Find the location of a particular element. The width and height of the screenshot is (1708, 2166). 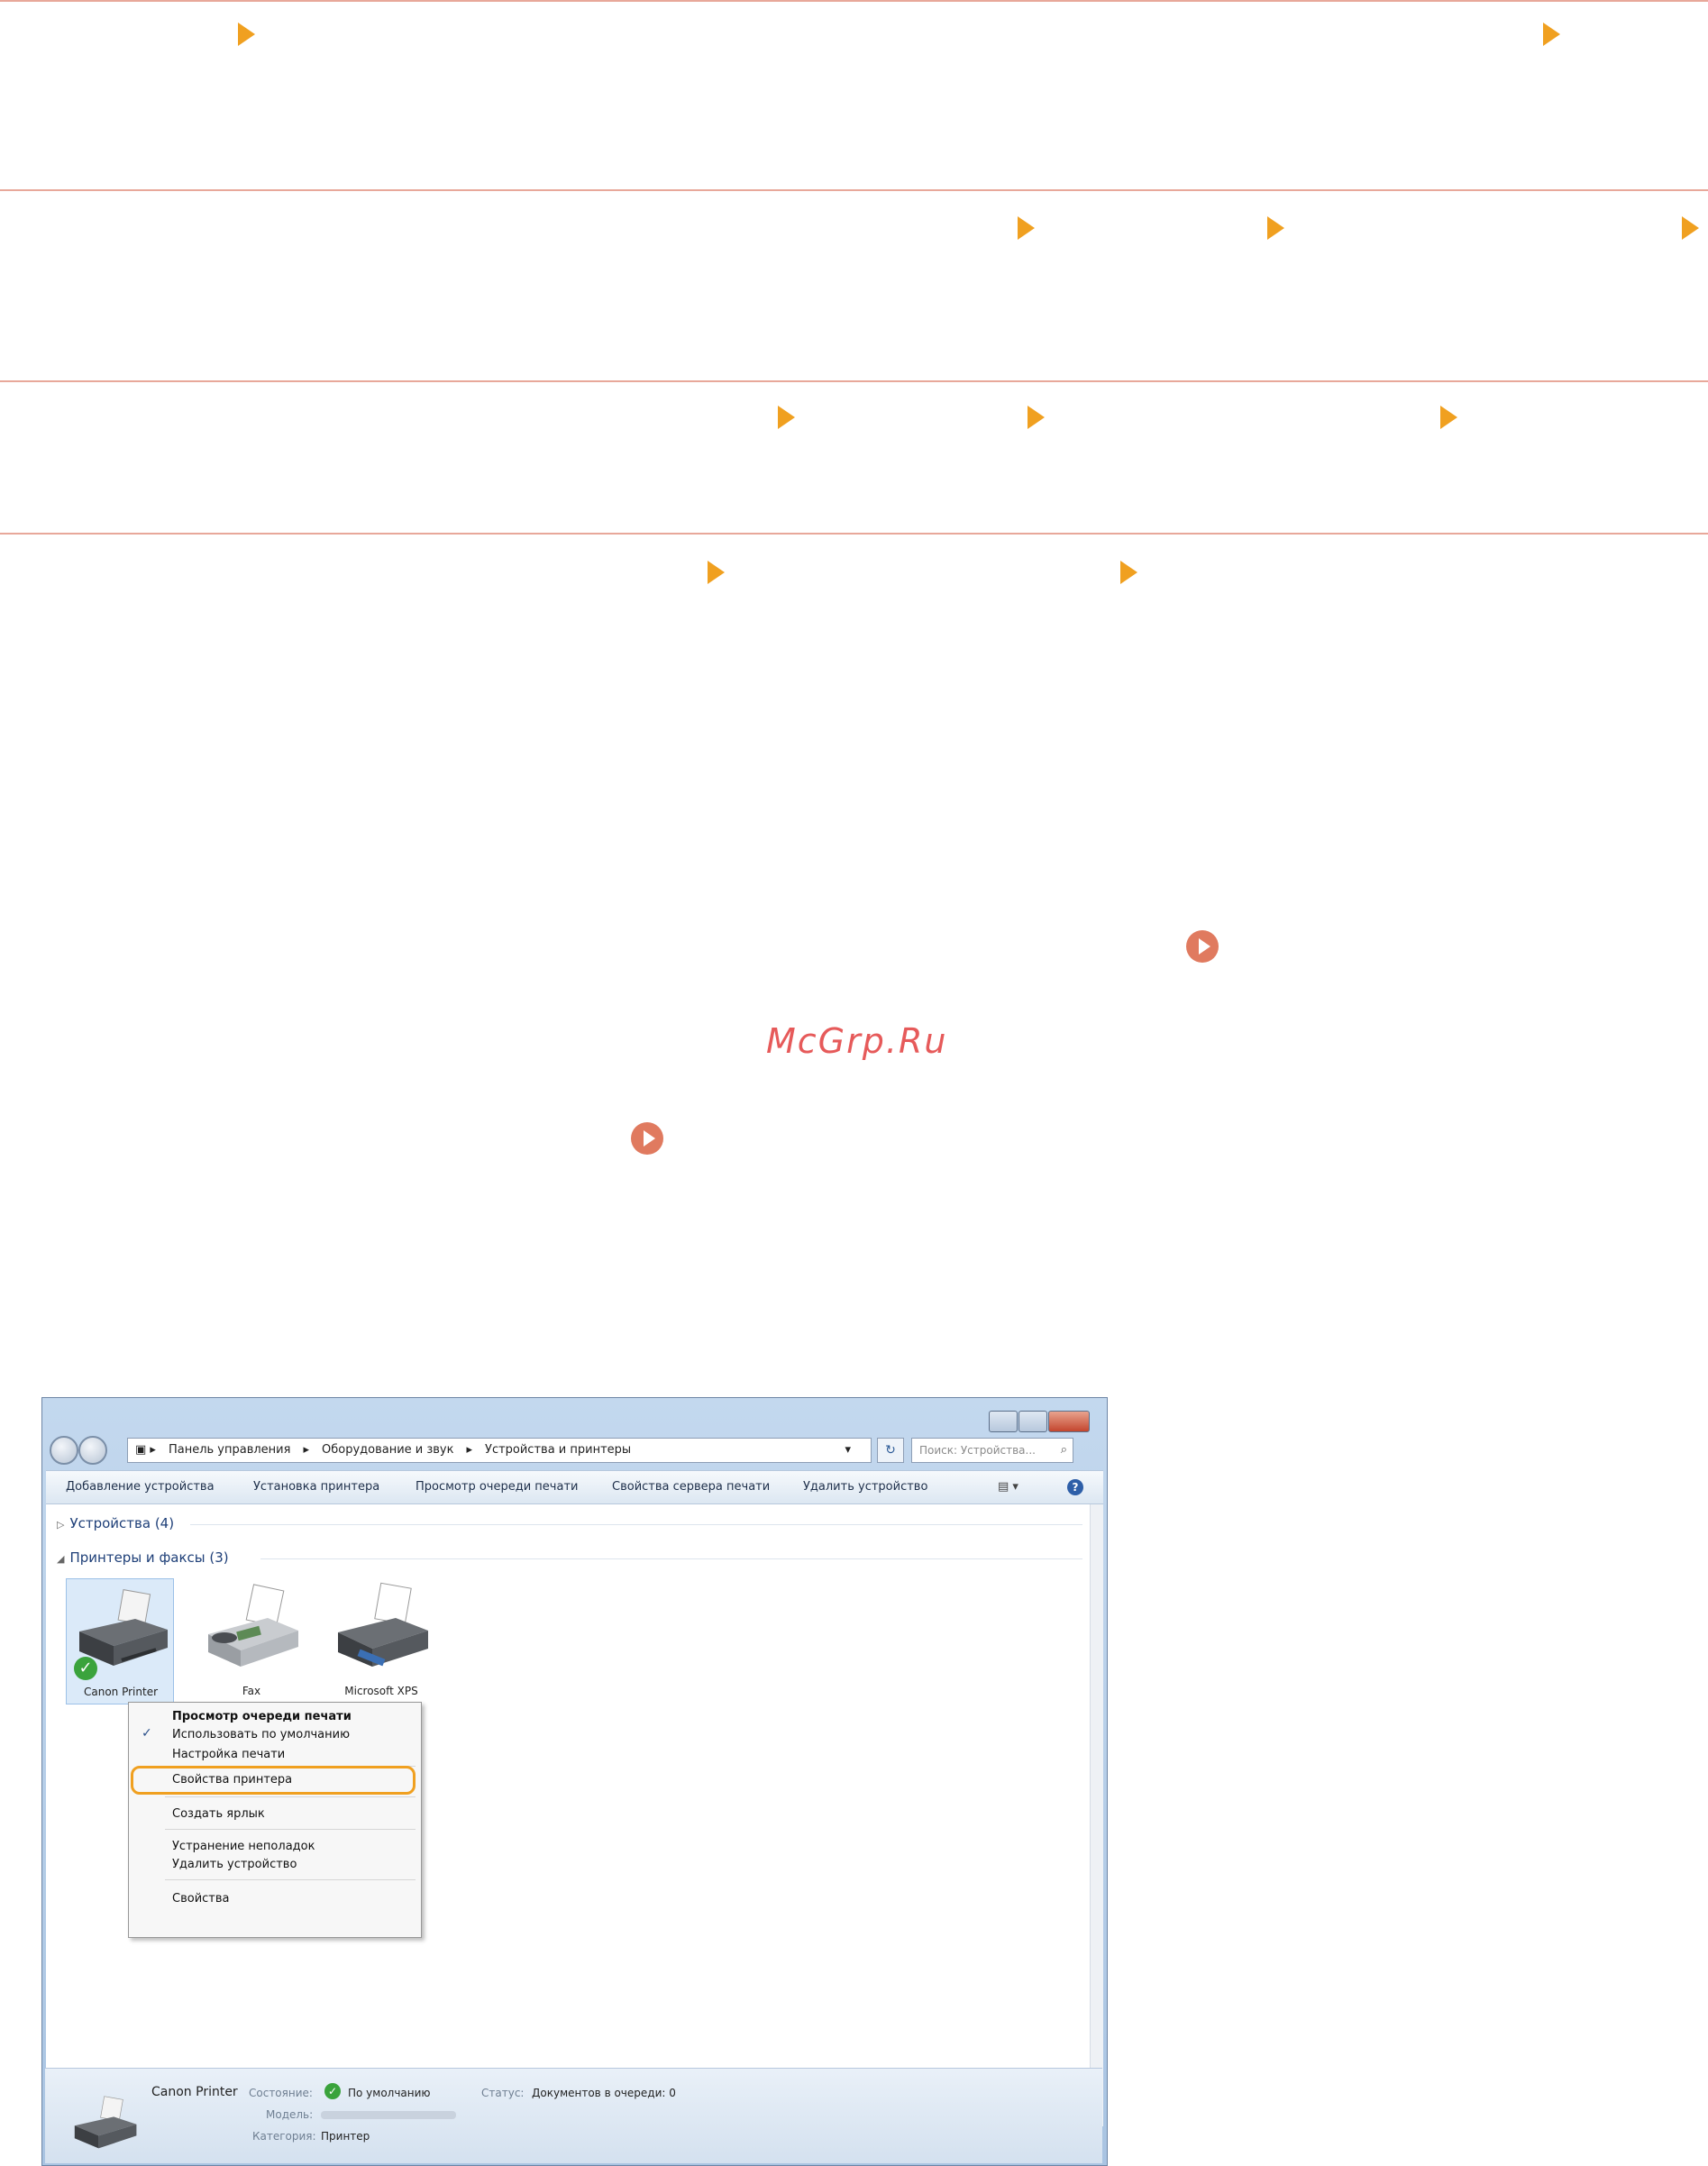

menu-item-printing-preferences: Настройка печати is located at coordinates (228, 1754).